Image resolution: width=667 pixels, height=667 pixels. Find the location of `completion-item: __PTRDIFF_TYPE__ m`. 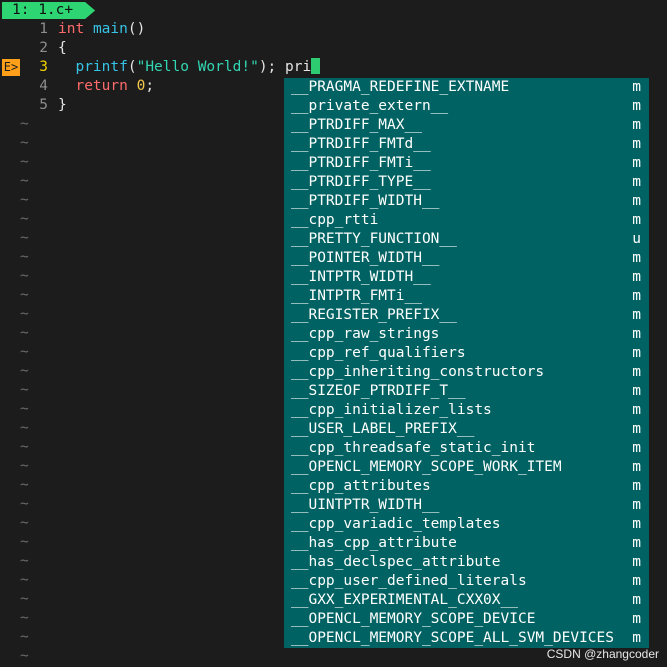

completion-item: __PTRDIFF_TYPE__ m is located at coordinates (466, 182).